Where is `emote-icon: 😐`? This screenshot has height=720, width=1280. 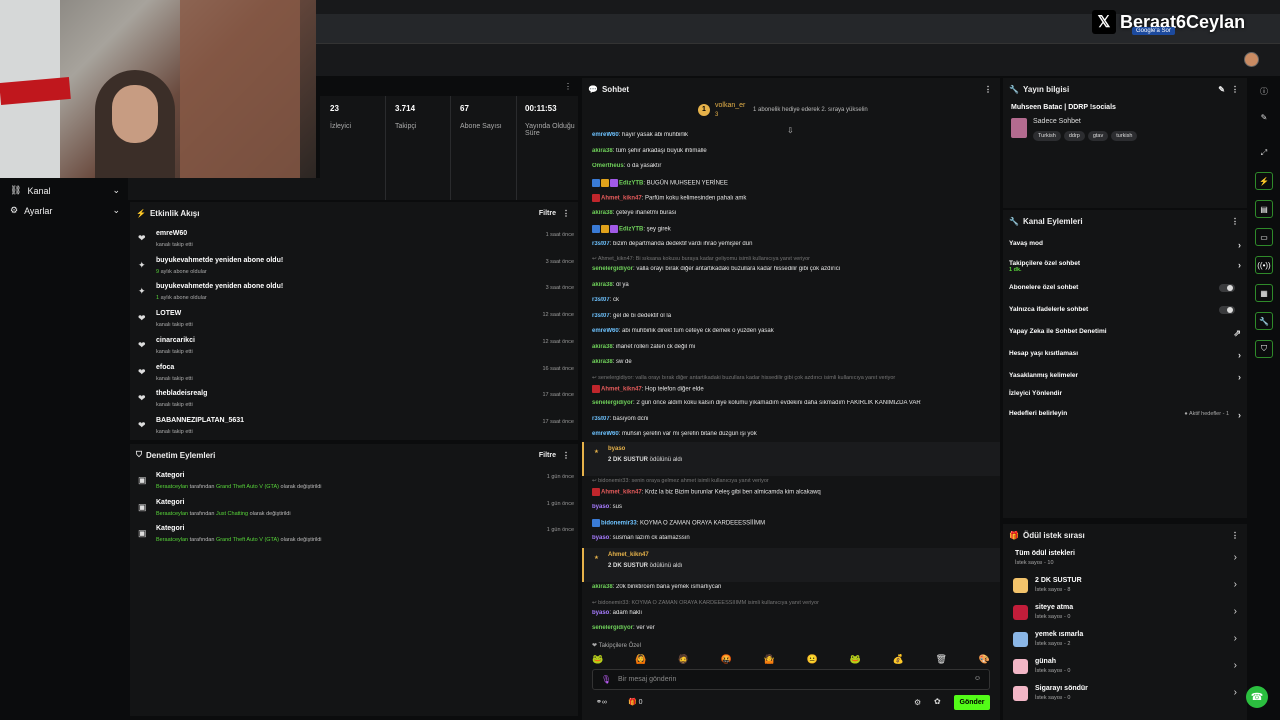 emote-icon: 😐 is located at coordinates (812, 660).